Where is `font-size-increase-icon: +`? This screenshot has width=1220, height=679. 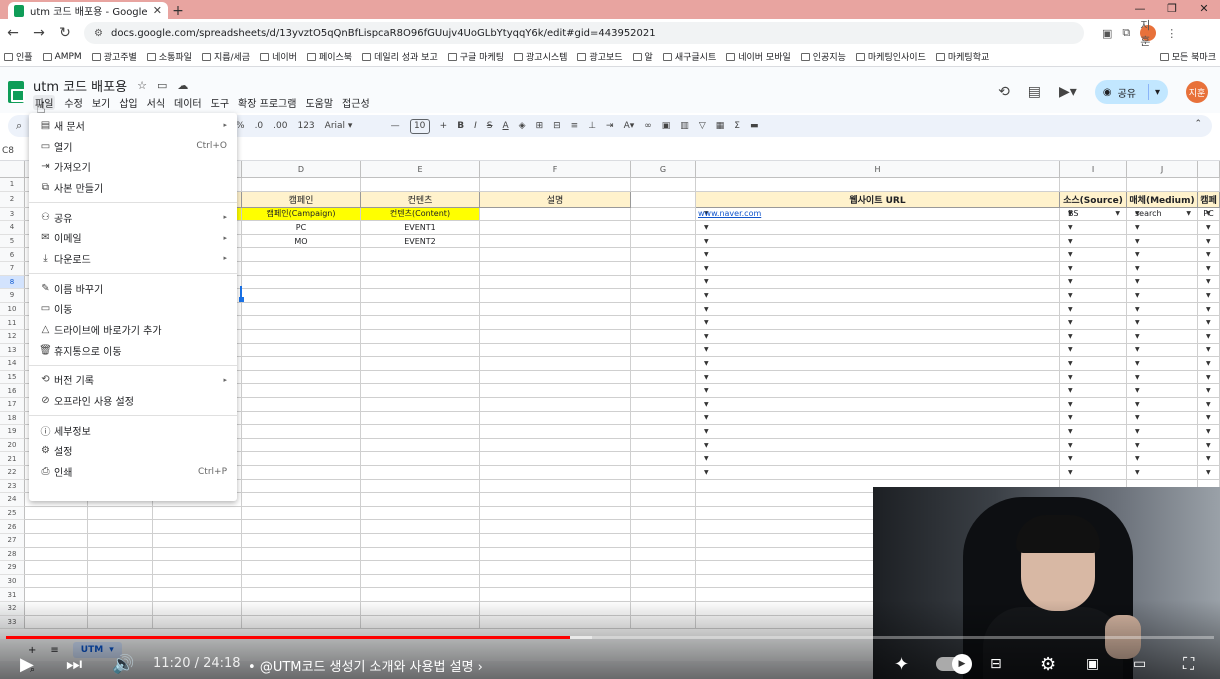
font-size-increase-icon: + is located at coordinates (444, 126).